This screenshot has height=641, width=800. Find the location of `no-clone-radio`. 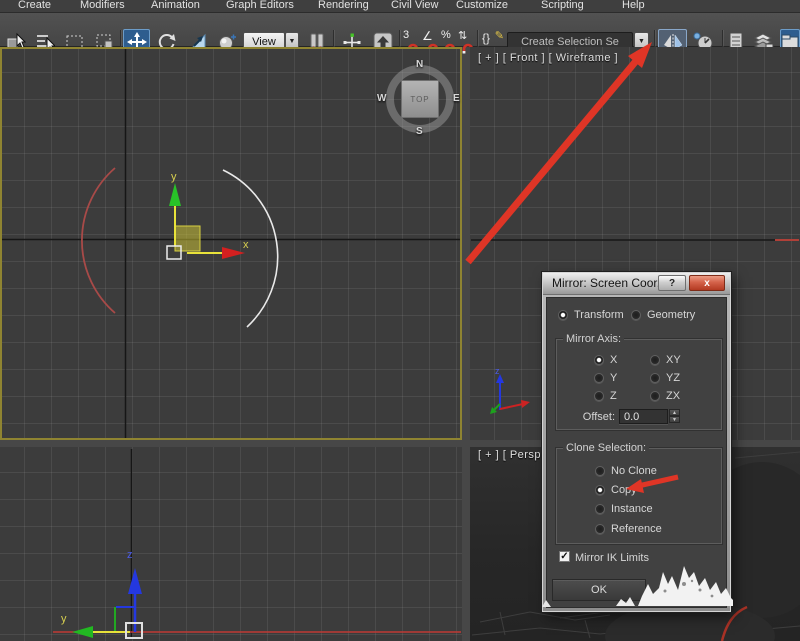

no-clone-radio is located at coordinates (600, 471).